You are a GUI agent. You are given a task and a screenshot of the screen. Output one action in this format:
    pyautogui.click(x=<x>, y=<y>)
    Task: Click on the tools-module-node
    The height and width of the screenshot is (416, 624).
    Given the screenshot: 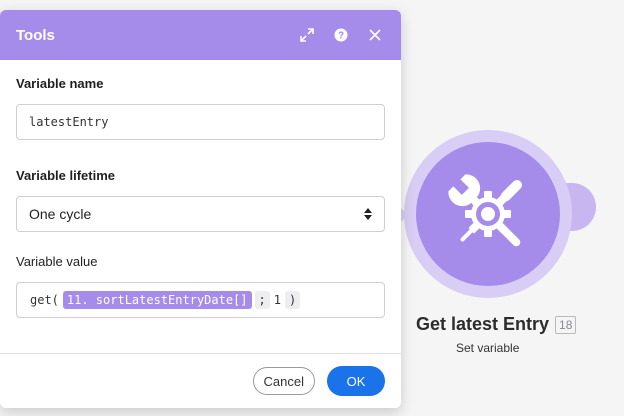 What is the action you would take?
    pyautogui.click(x=488, y=214)
    